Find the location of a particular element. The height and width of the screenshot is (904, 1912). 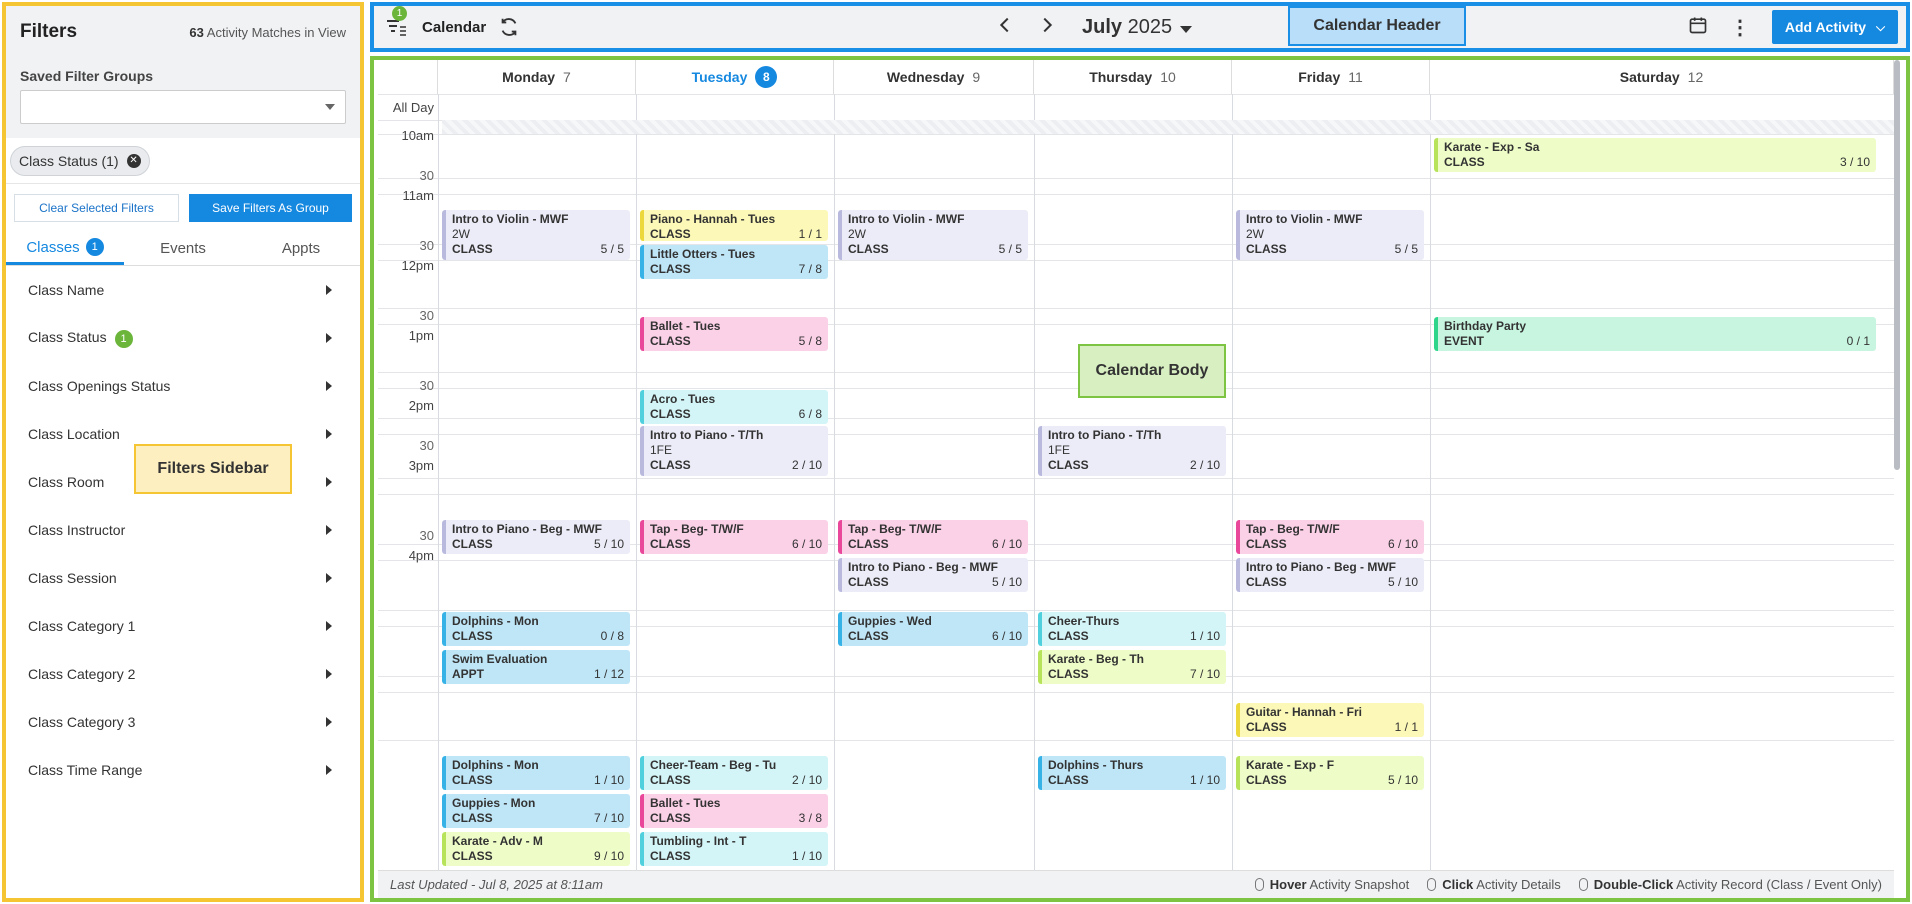

filter-item: Class Status 1 is located at coordinates (183, 338).